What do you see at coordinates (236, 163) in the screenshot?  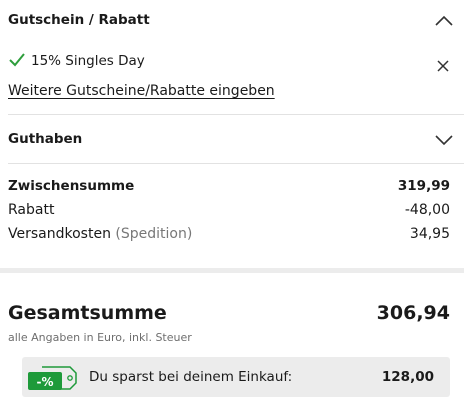 I see `divider` at bounding box center [236, 163].